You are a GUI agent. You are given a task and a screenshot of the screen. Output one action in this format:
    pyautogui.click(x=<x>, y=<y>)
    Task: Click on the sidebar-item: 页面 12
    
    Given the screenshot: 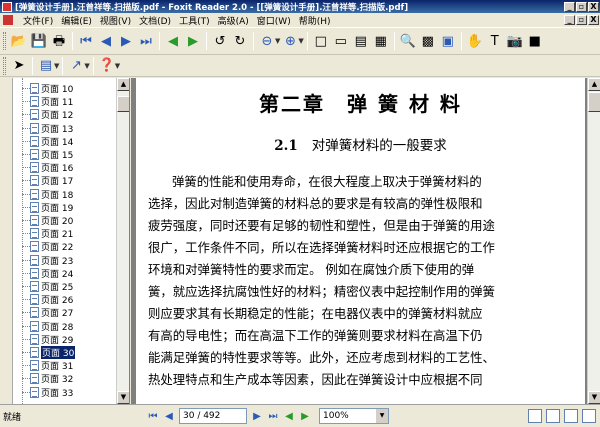 What is the action you would take?
    pyautogui.click(x=47, y=114)
    